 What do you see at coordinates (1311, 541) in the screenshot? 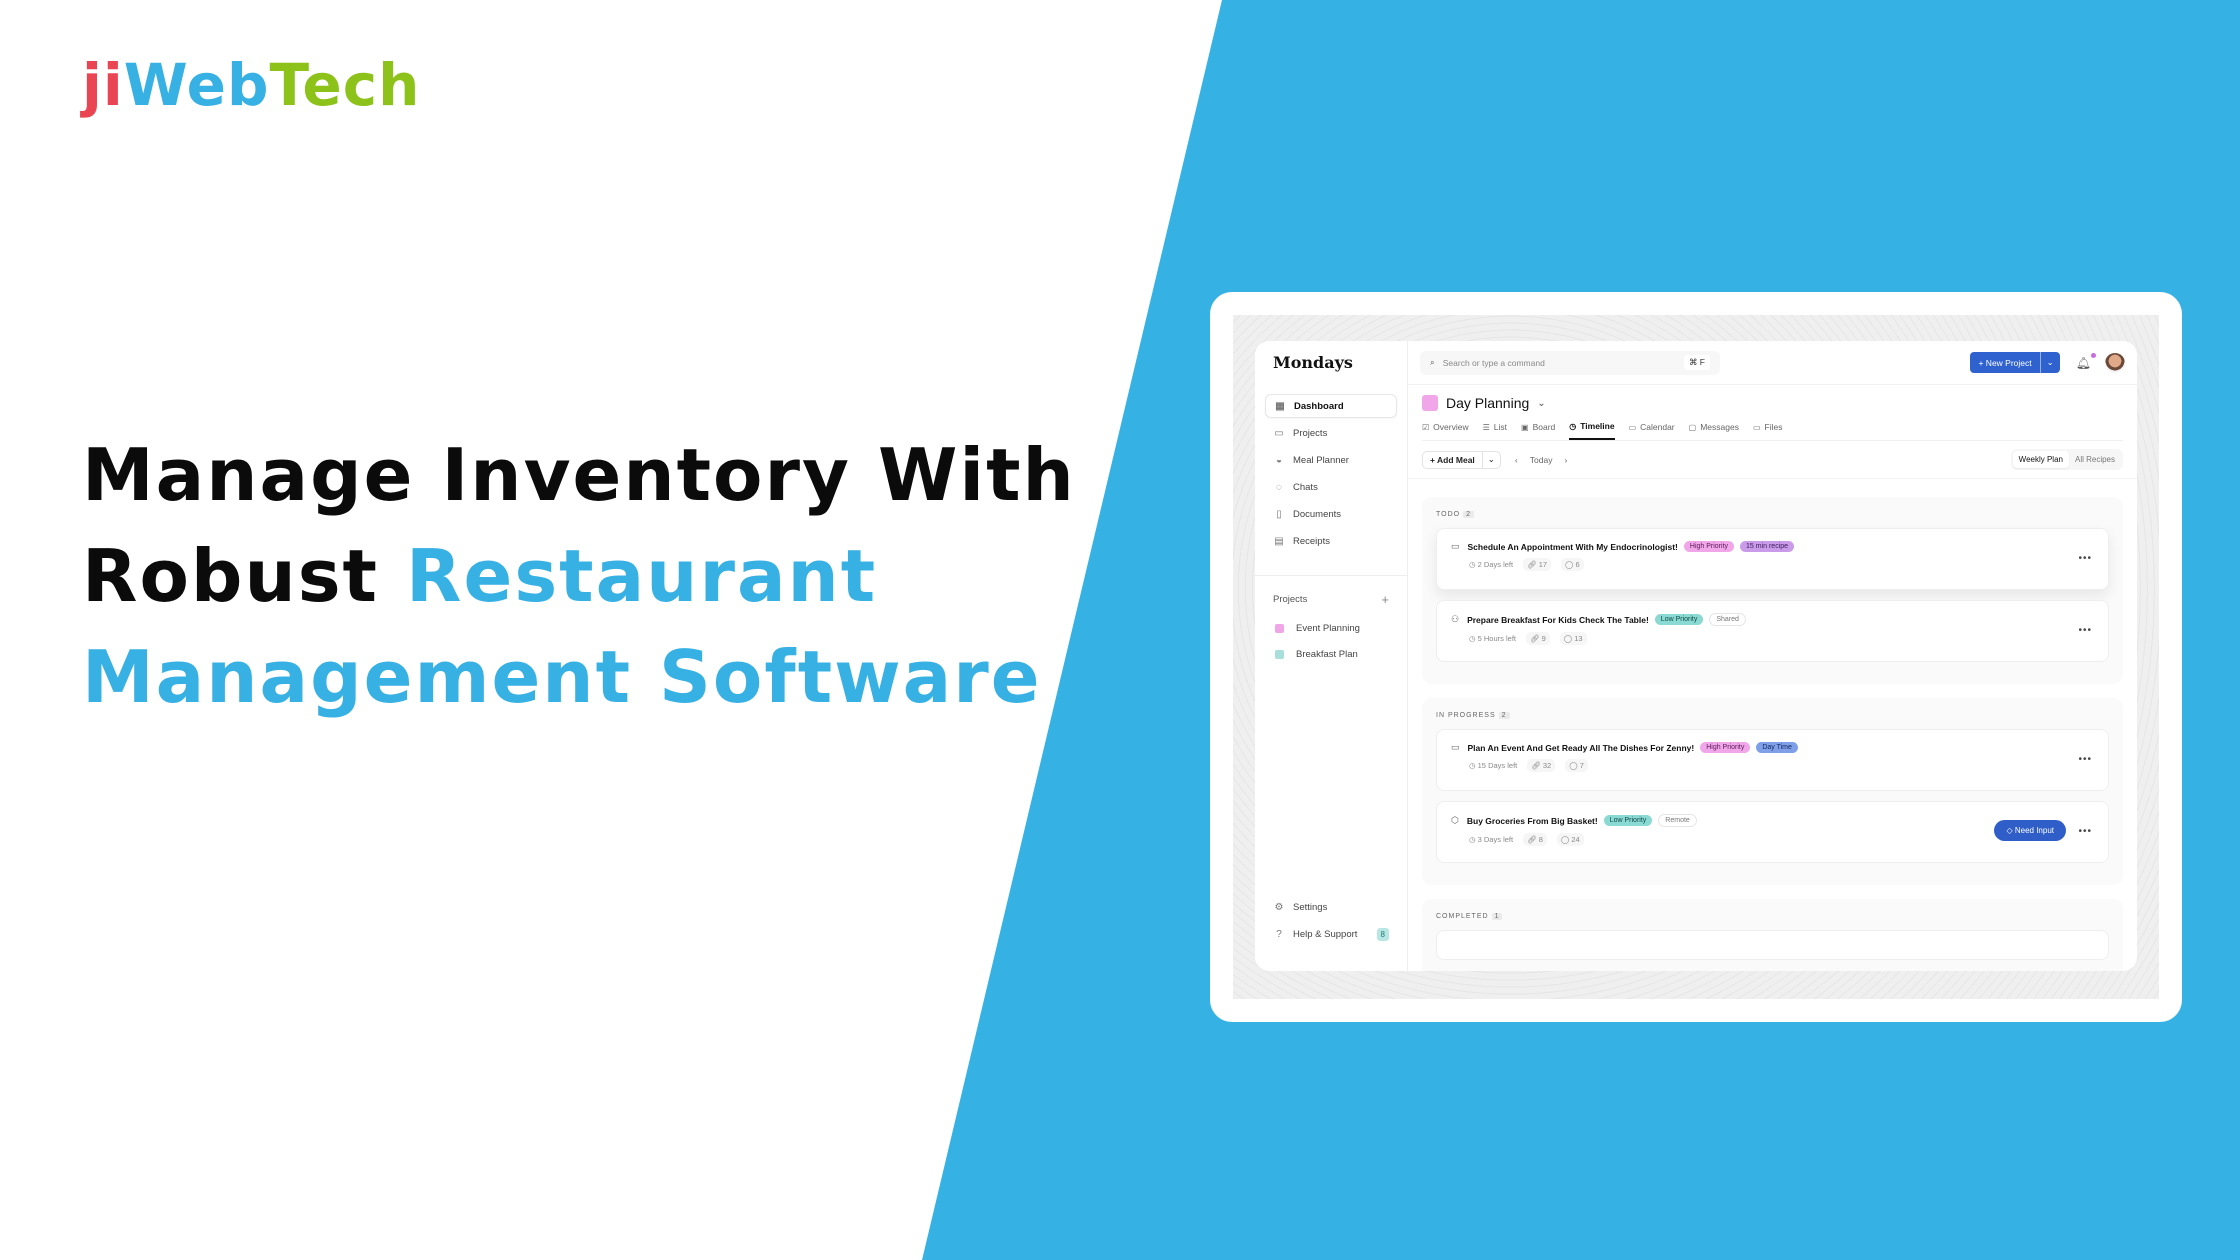
I see `sidebar-item-label: Receipts` at bounding box center [1311, 541].